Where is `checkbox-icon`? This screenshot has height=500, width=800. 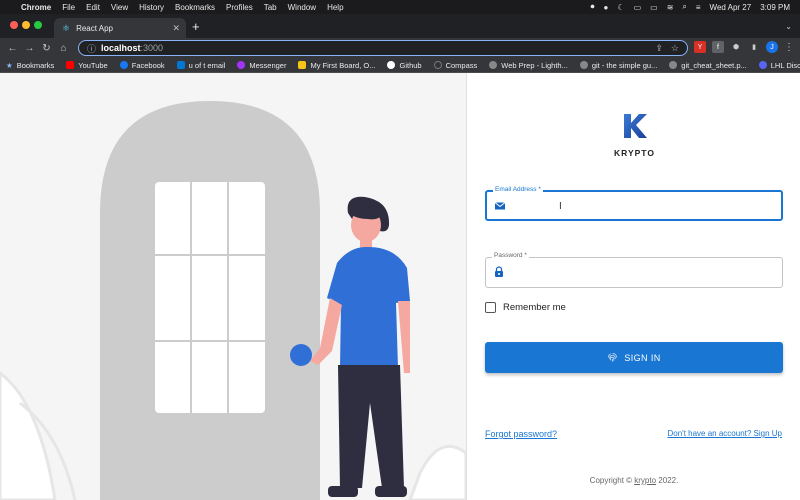 checkbox-icon is located at coordinates (490, 307).